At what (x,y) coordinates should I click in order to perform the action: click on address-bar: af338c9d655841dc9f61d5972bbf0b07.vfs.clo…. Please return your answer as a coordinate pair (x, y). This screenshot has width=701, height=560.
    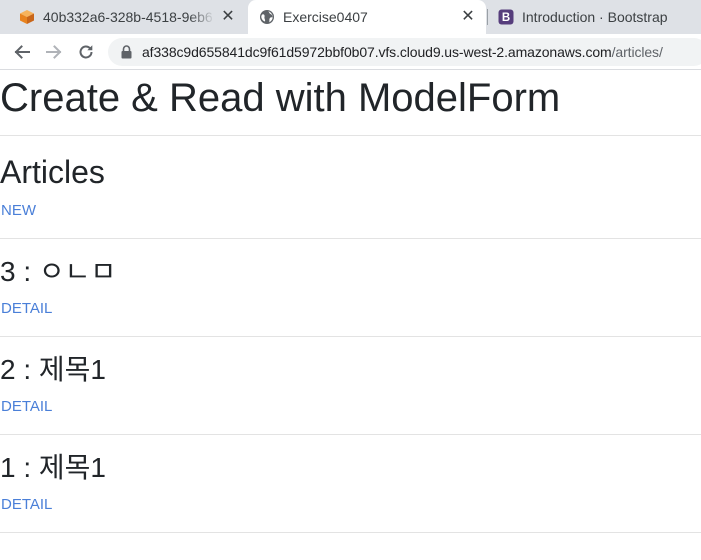
    Looking at the image, I should click on (404, 52).